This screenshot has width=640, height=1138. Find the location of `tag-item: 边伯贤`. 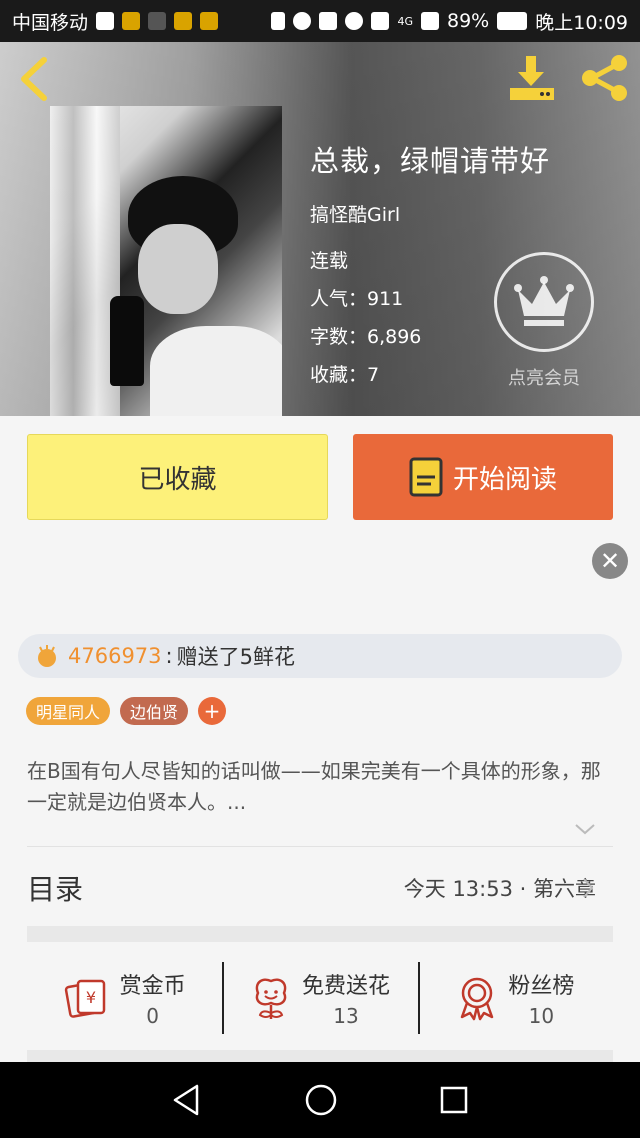

tag-item: 边伯贤 is located at coordinates (154, 711).